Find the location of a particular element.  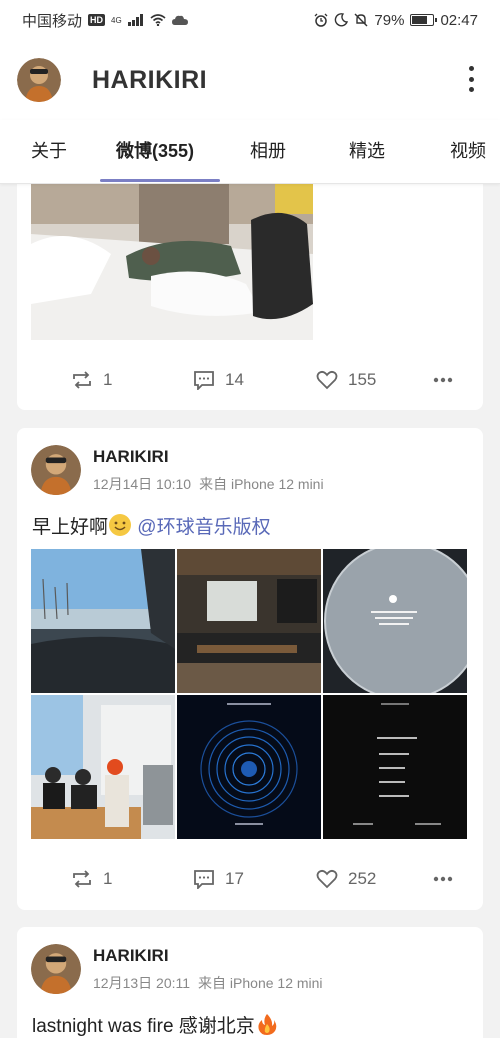

like-count: 155 is located at coordinates (362, 379).